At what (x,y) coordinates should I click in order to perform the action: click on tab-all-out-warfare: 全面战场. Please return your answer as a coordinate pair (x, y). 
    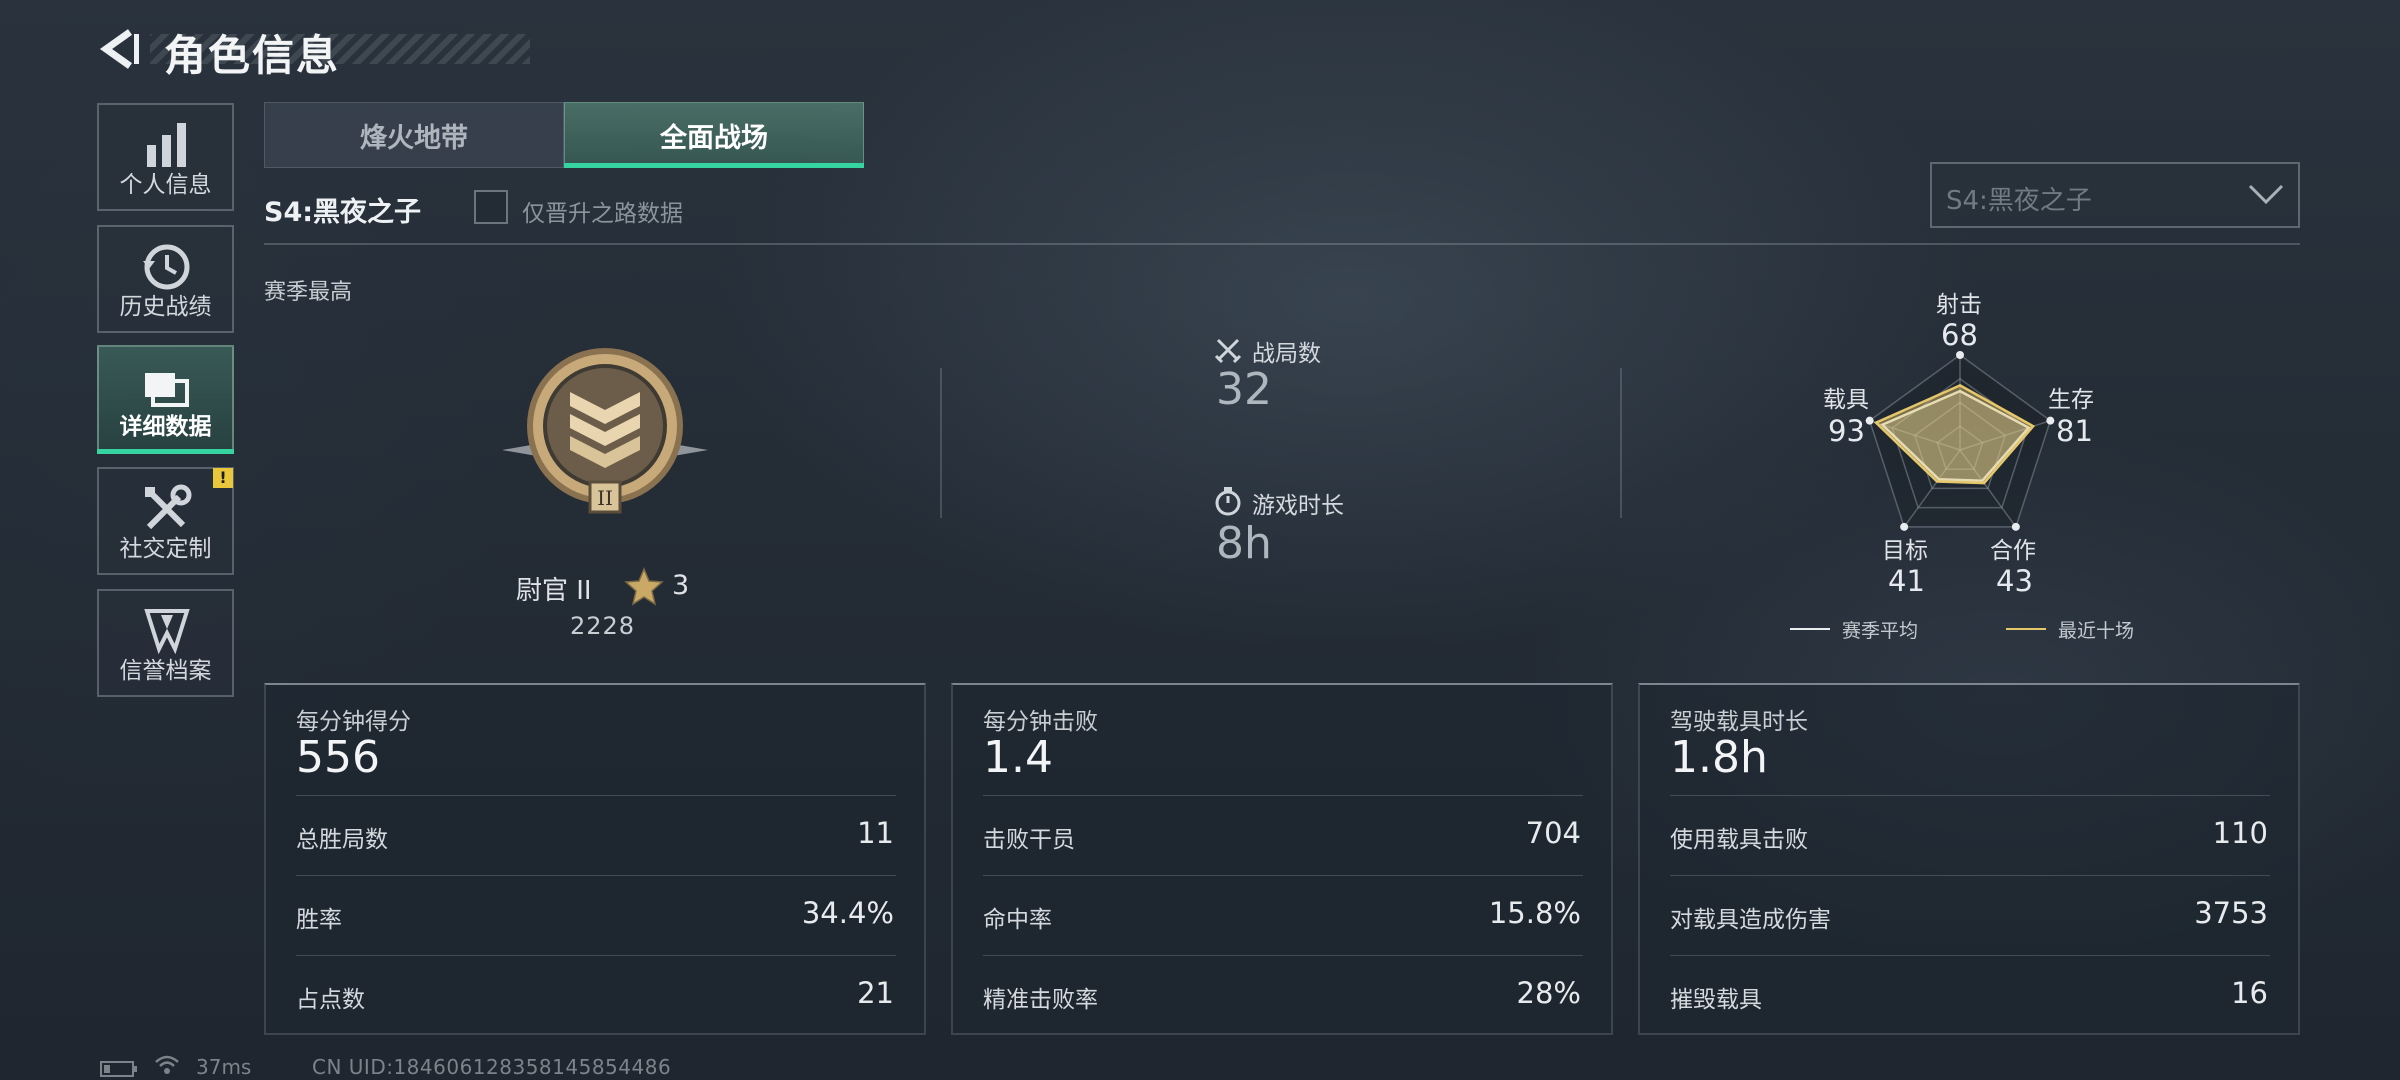
    Looking at the image, I should click on (714, 135).